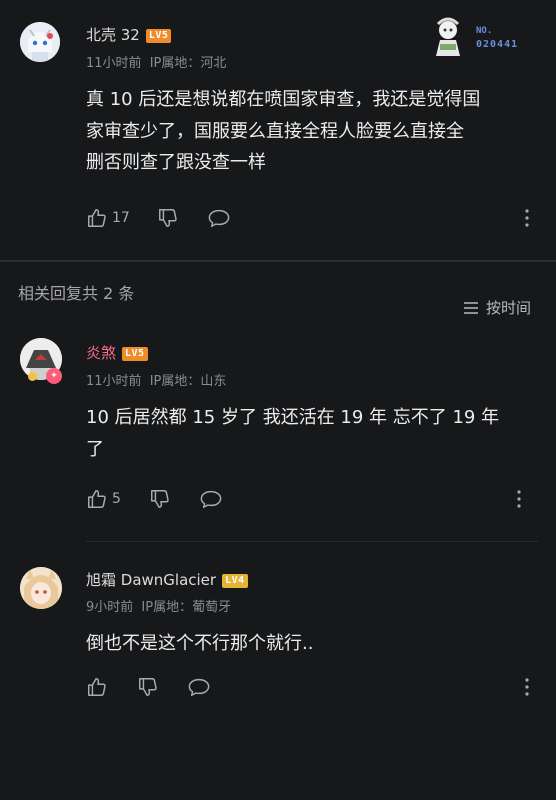 The width and height of the screenshot is (556, 800). What do you see at coordinates (188, 63) in the screenshot?
I see `ip-location: IP属地：河北` at bounding box center [188, 63].